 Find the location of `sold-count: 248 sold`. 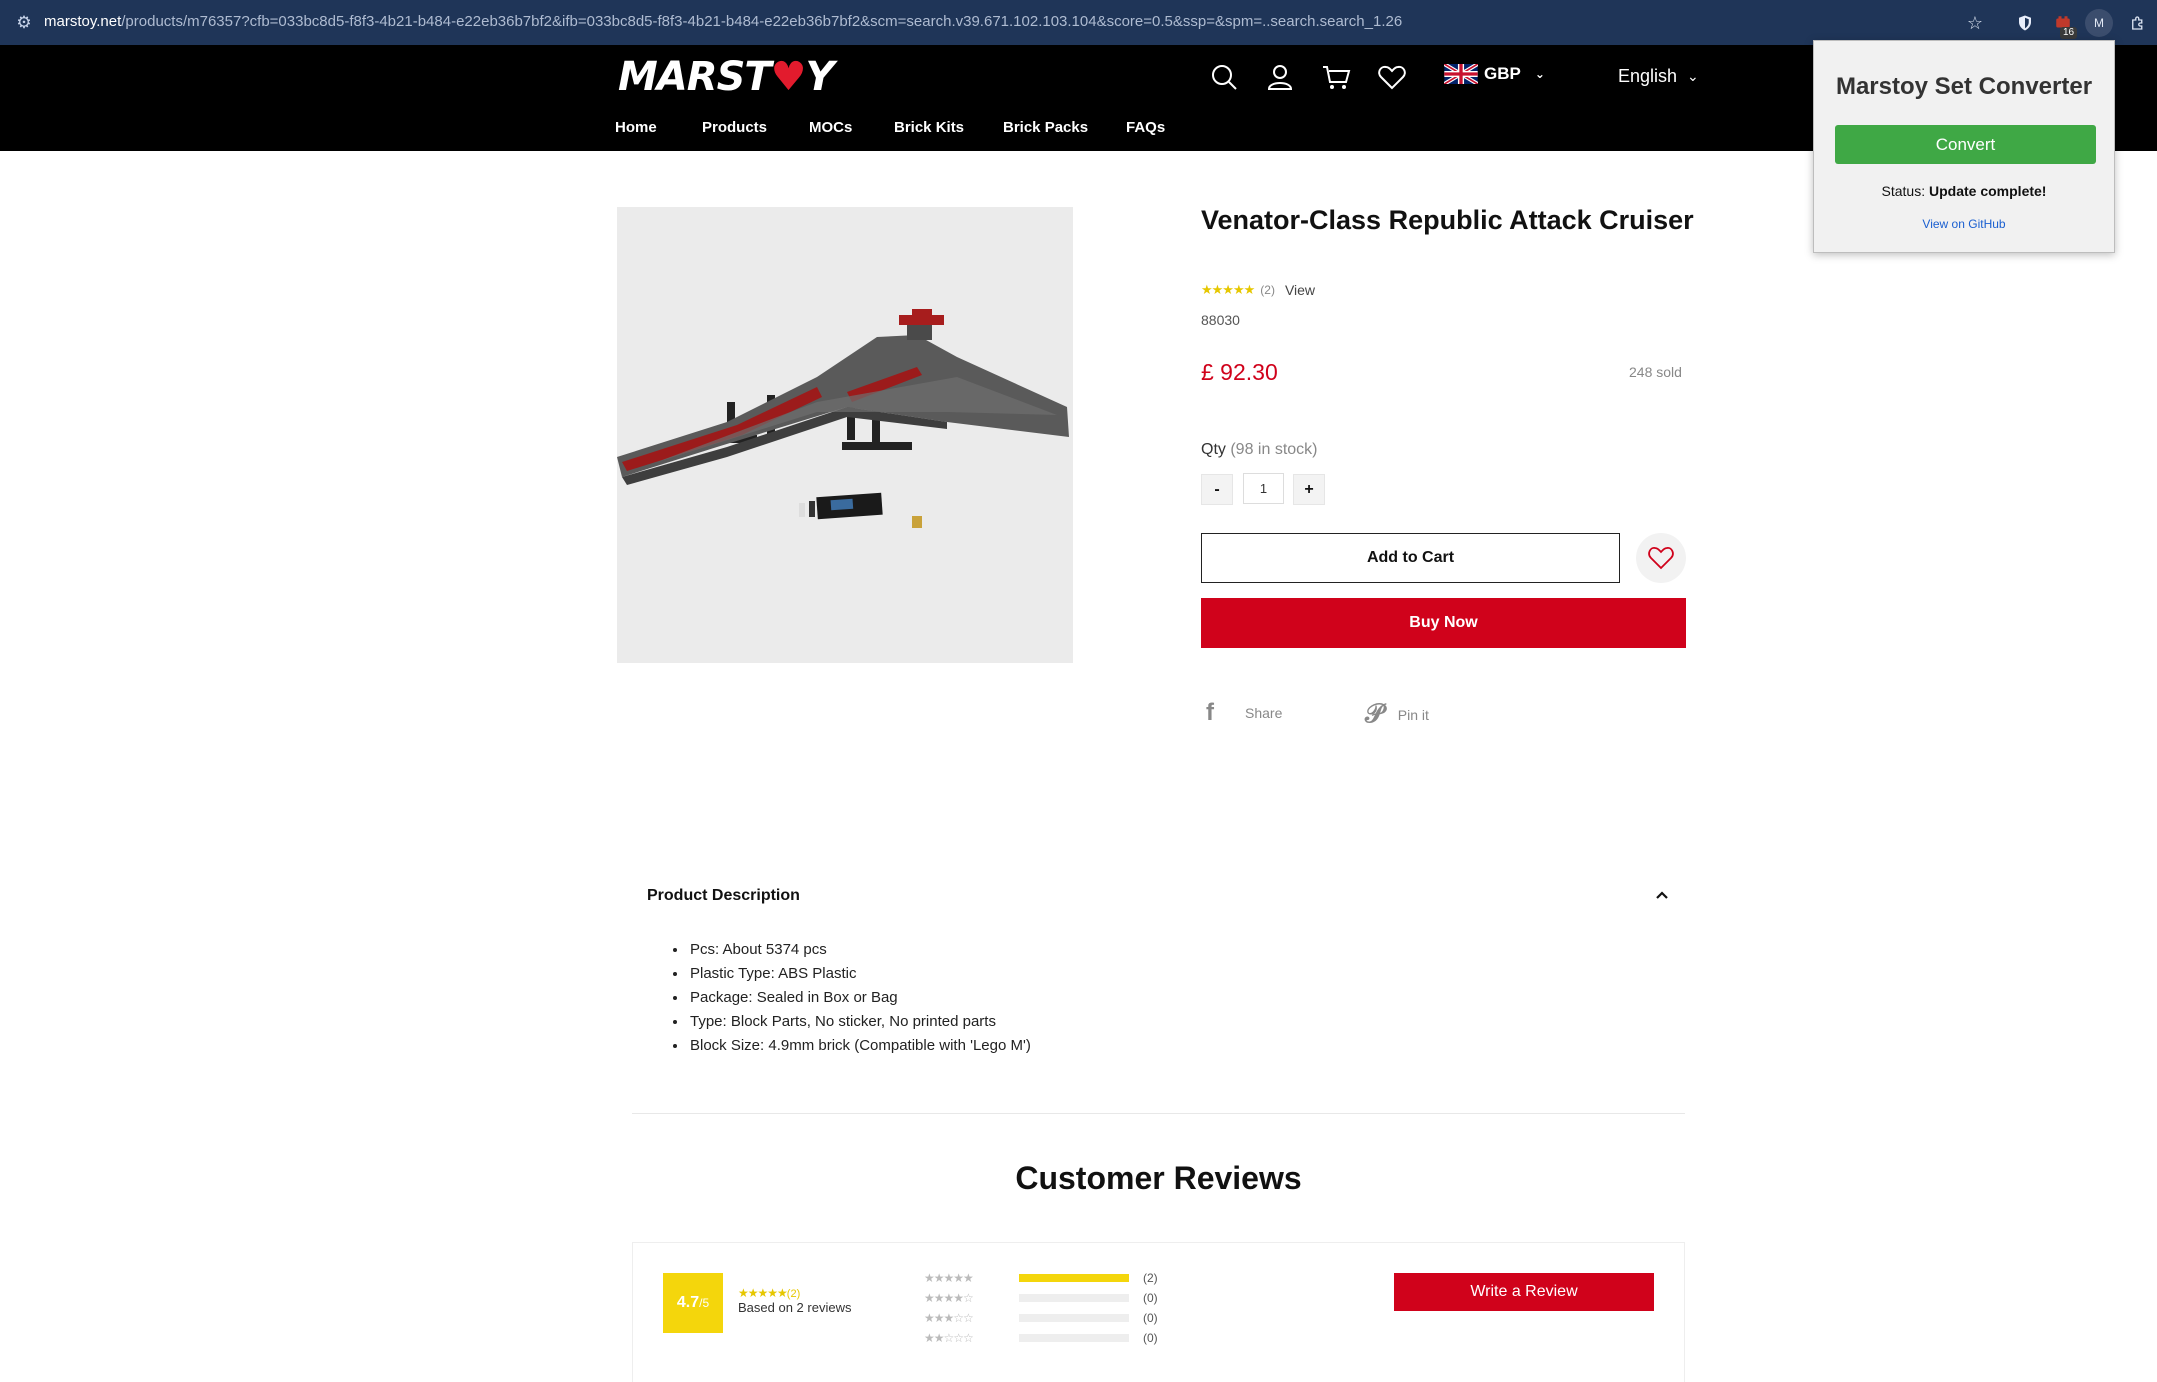

sold-count: 248 sold is located at coordinates (1655, 372).